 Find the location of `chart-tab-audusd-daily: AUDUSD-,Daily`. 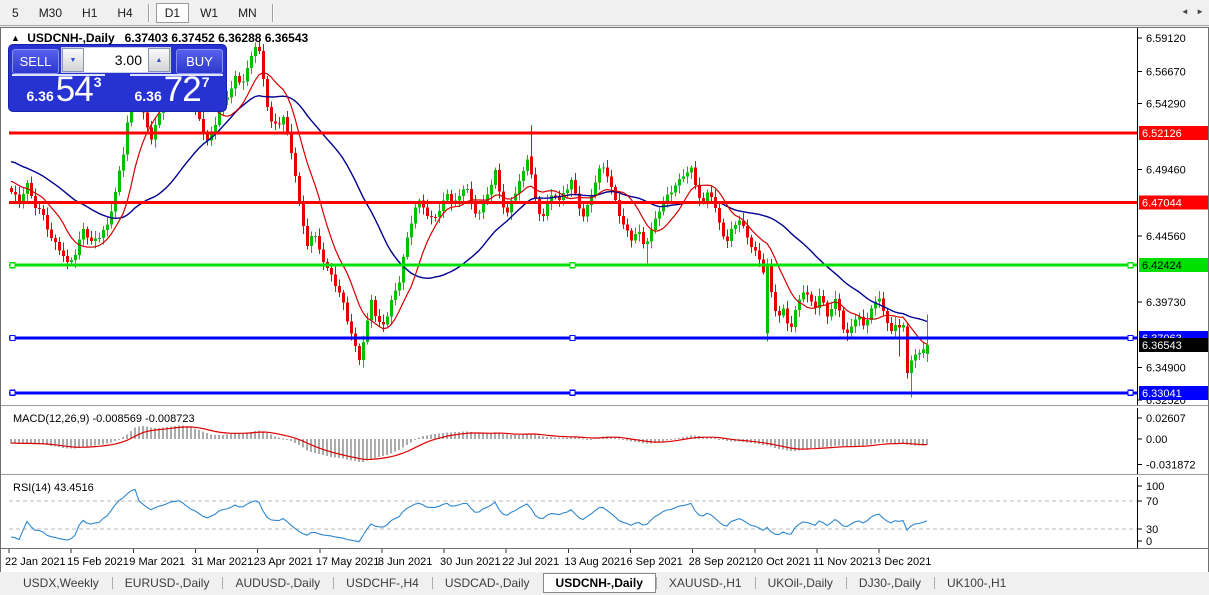

chart-tab-audusd-daily: AUDUSD-,Daily is located at coordinates (277, 583).